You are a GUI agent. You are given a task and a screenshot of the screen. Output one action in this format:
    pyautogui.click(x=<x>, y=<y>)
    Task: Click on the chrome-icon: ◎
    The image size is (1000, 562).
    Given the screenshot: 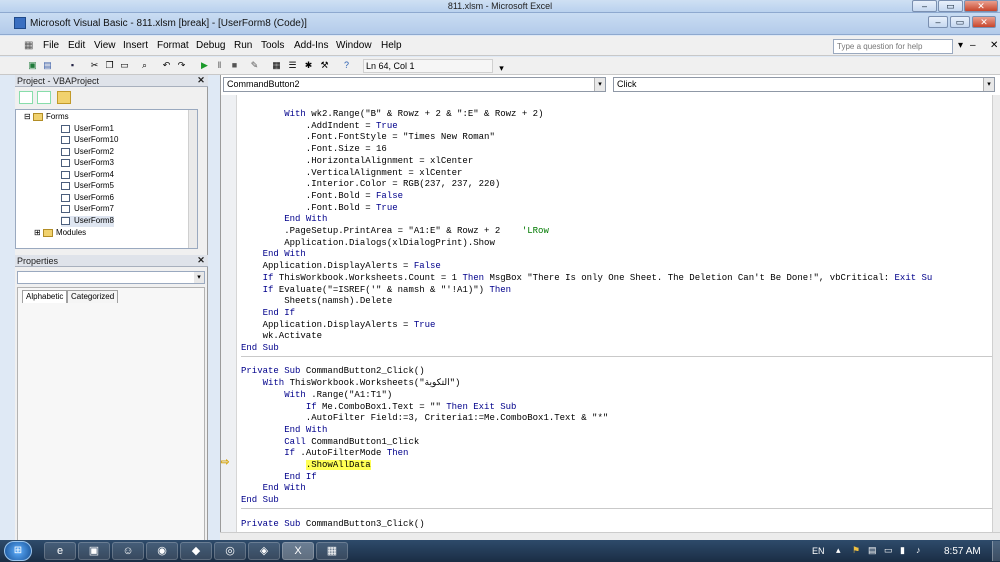 What is the action you would take?
    pyautogui.click(x=230, y=551)
    